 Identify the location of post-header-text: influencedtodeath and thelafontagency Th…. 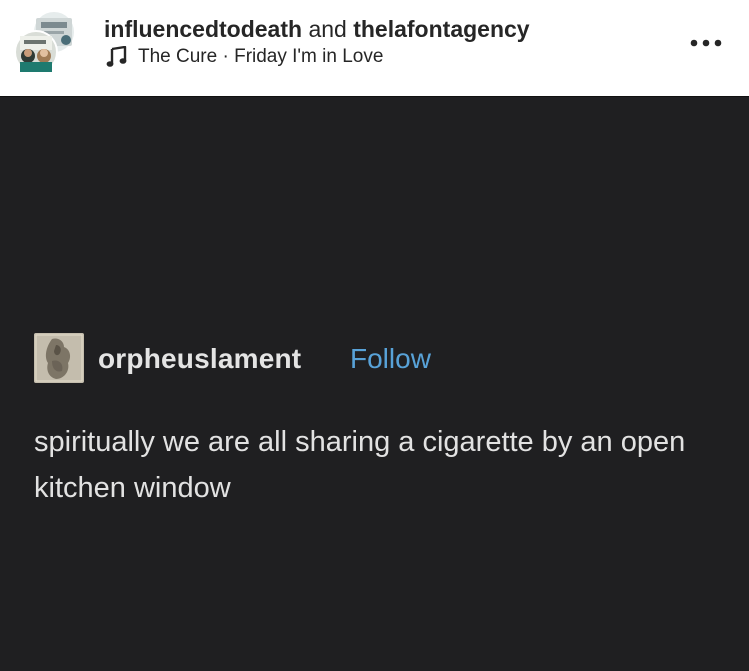
(317, 42).